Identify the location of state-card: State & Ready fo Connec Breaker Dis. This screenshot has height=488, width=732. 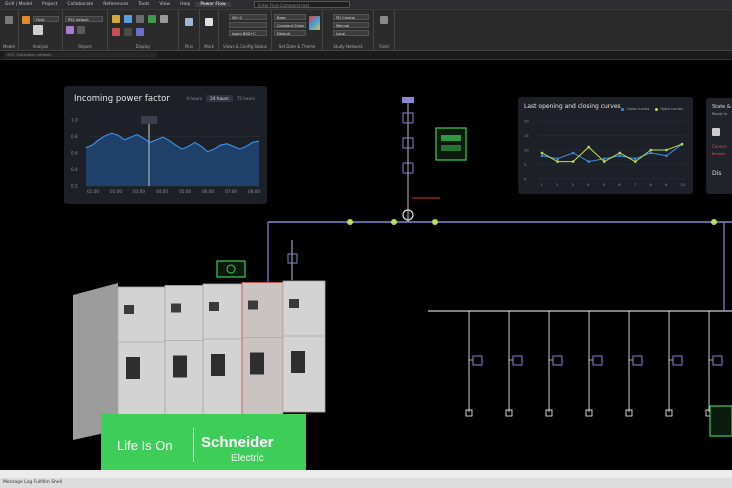
(719, 146).